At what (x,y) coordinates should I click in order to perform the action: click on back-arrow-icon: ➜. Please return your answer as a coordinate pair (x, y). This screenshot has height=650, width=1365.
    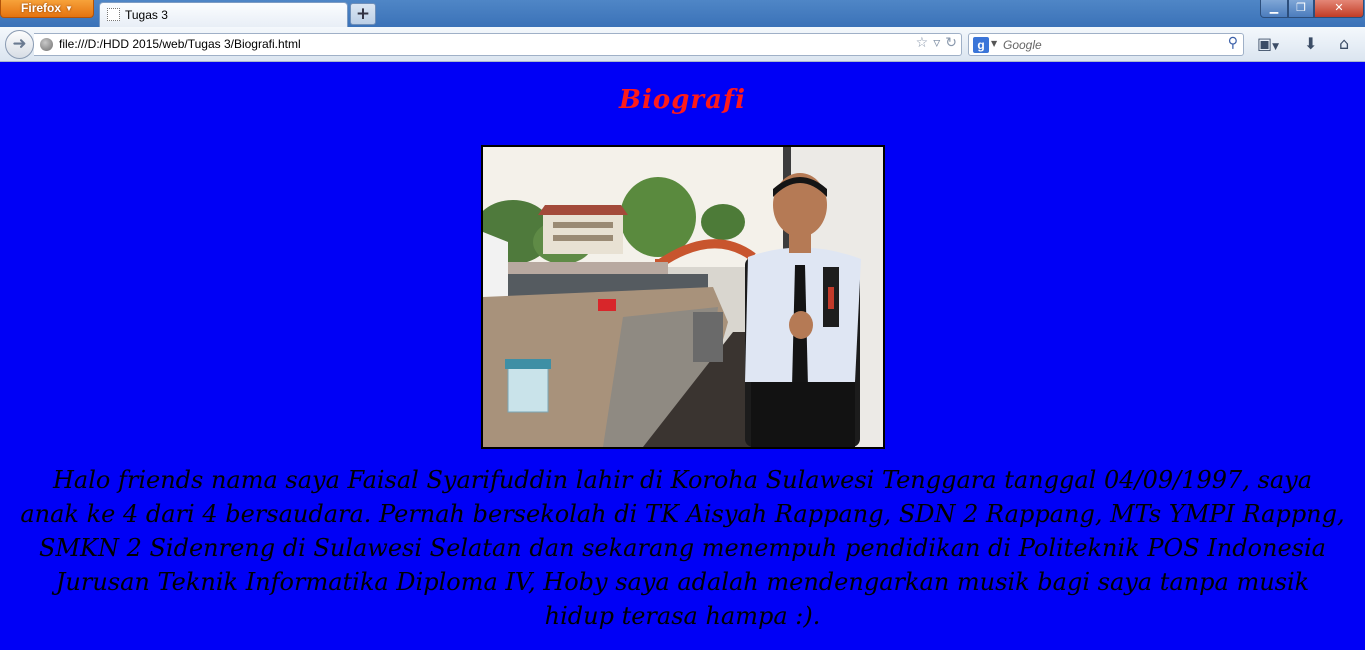
    Looking at the image, I should click on (19, 44).